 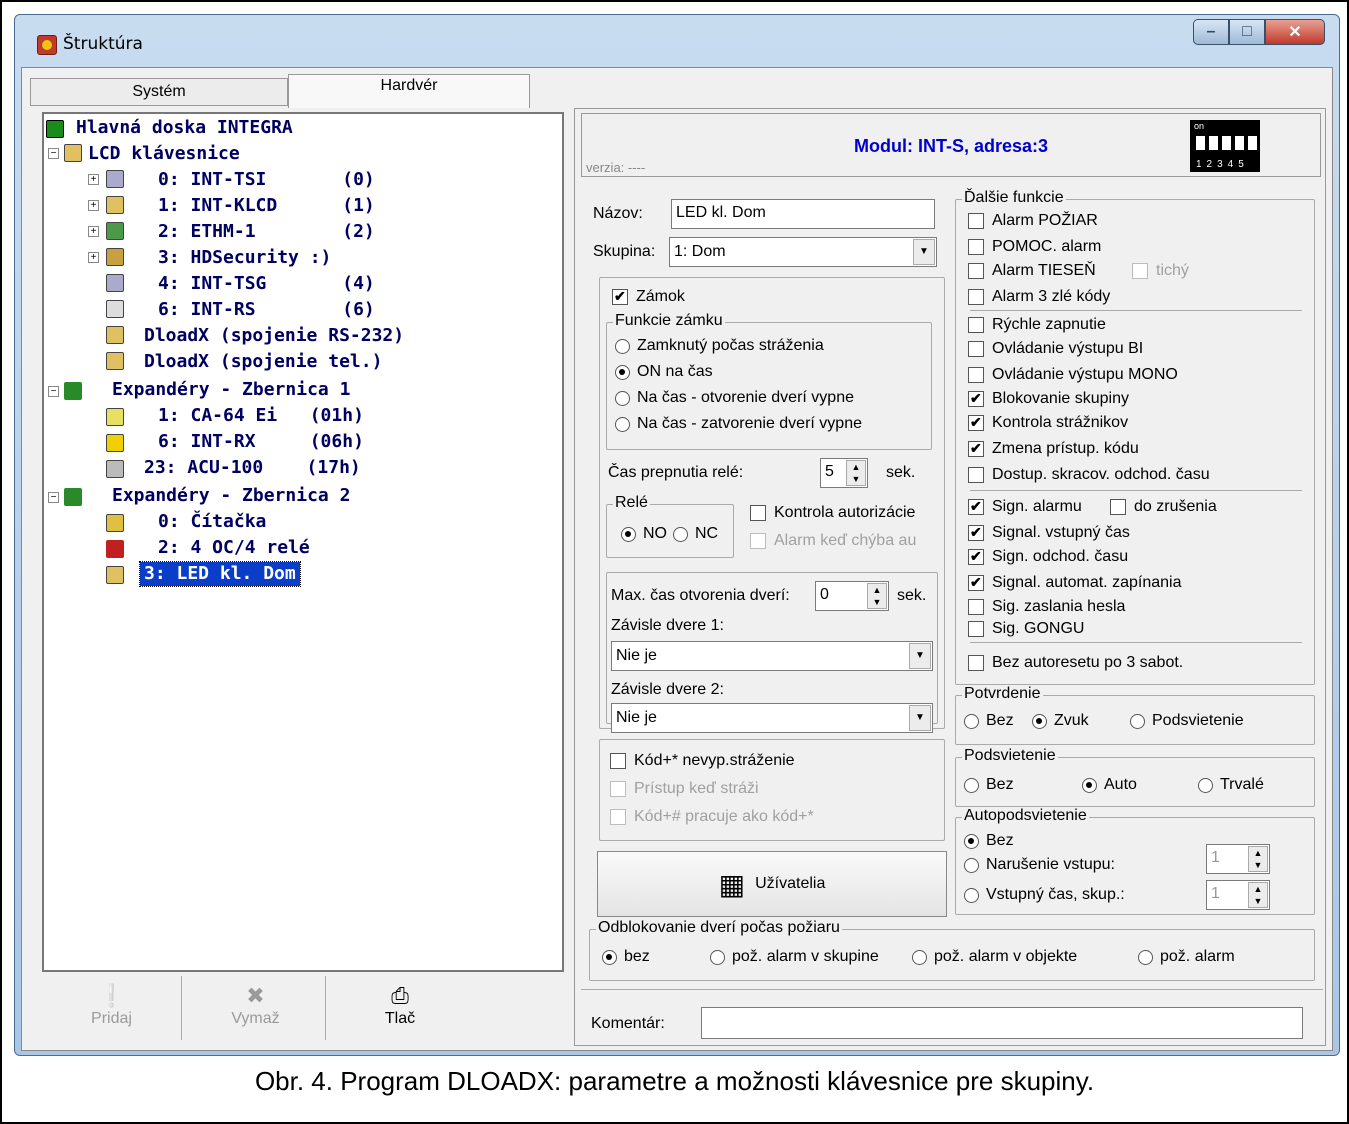 What do you see at coordinates (833, 541) in the screenshot?
I see `alarm-missing-checkbox: Alarm keď chýba au` at bounding box center [833, 541].